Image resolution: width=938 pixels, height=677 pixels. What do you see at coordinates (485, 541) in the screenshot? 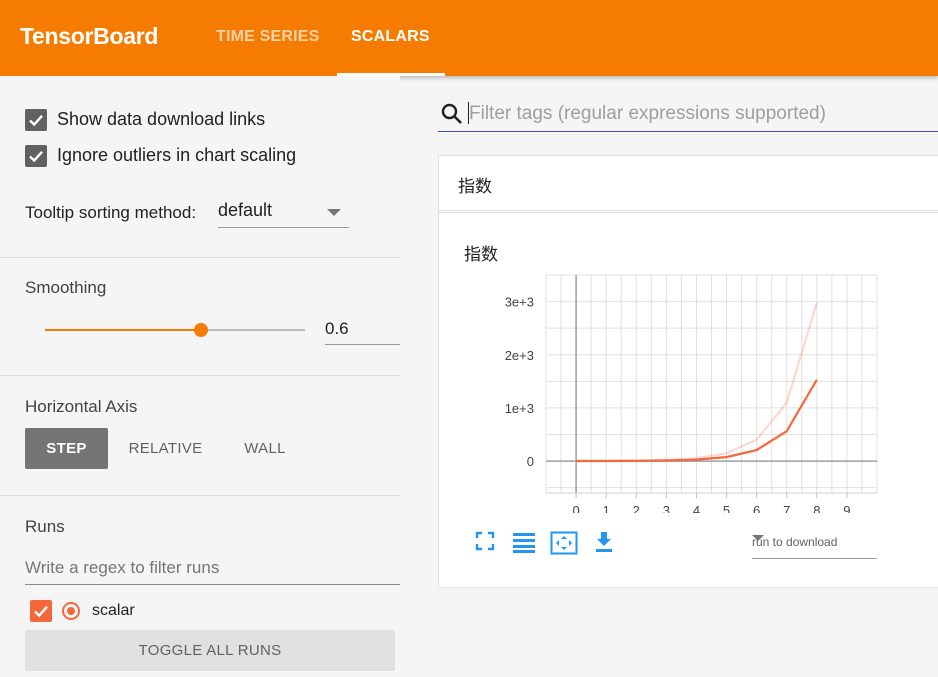
I see `fullscreen-icon` at bounding box center [485, 541].